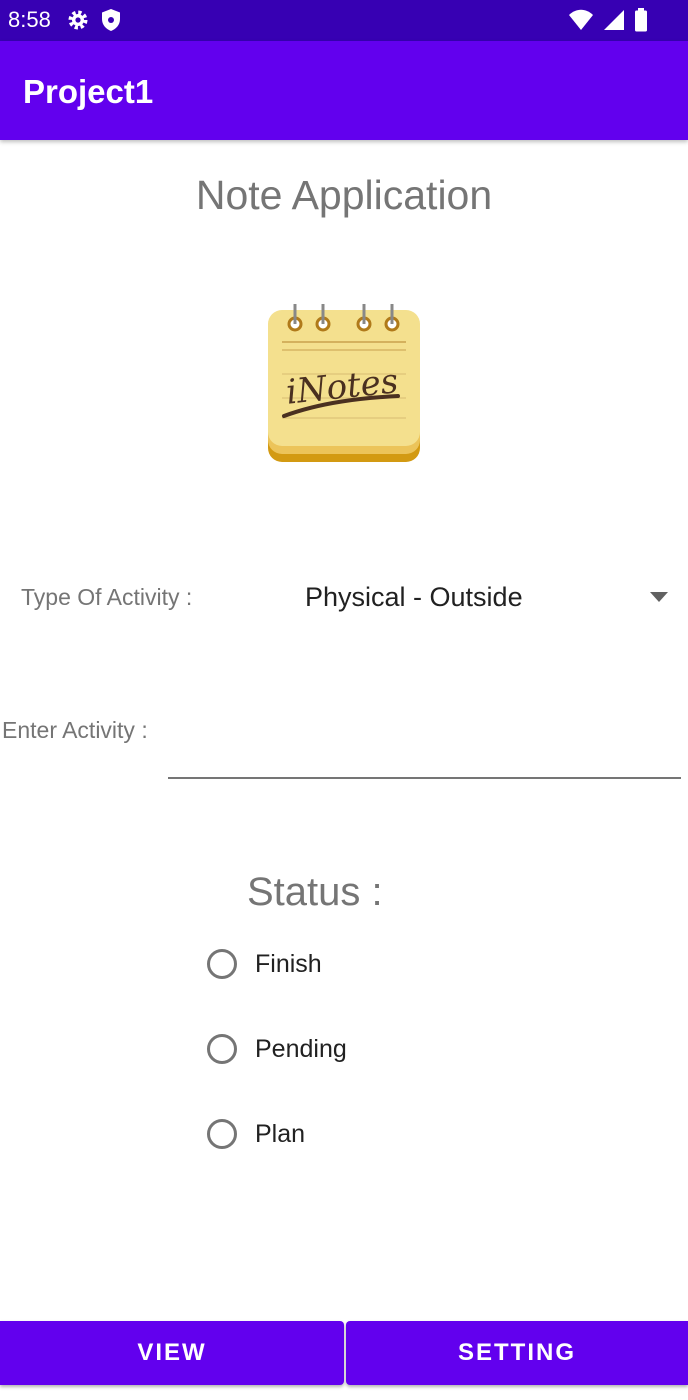  What do you see at coordinates (75, 730) in the screenshot?
I see `enter-activity-label: Enter Activity :` at bounding box center [75, 730].